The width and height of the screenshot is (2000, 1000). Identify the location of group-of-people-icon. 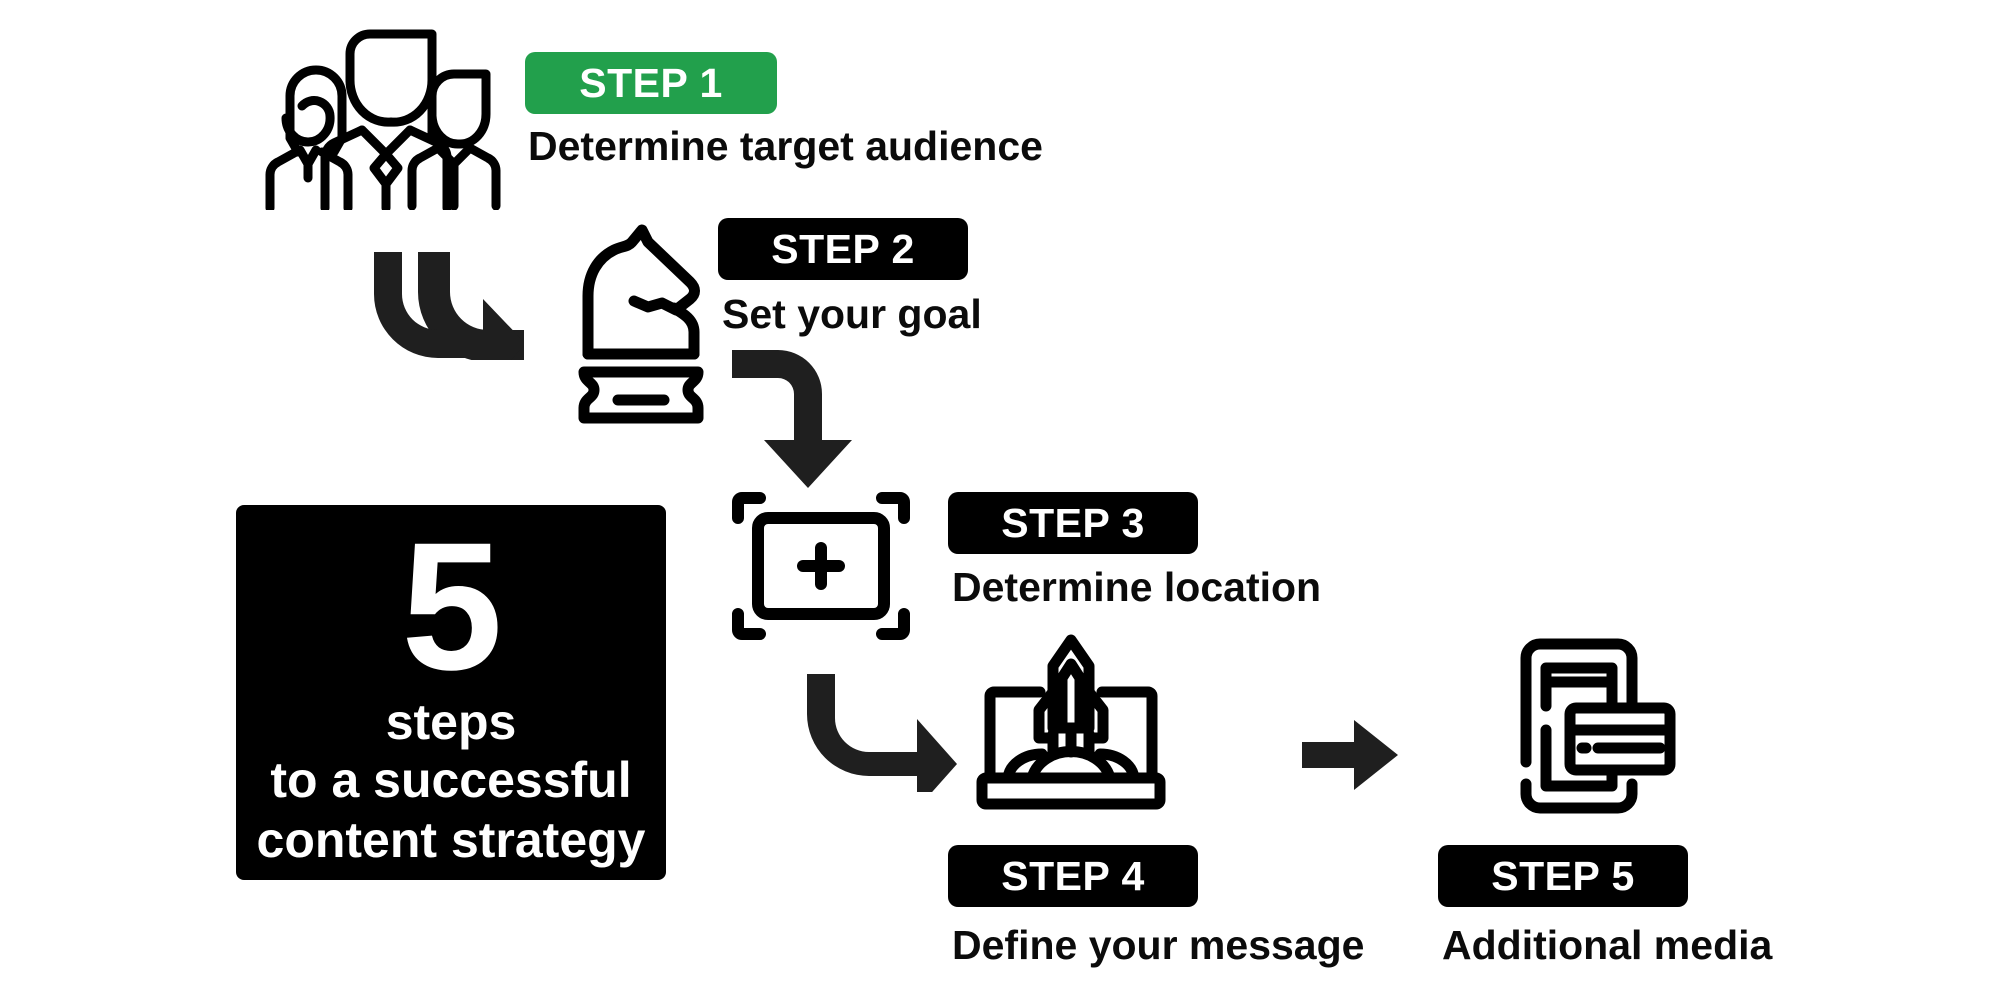
(387, 115).